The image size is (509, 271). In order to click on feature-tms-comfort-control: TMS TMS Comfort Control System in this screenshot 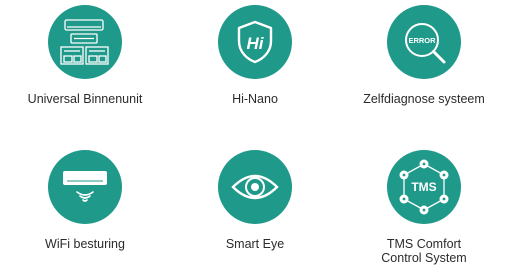, I will do `click(424, 207)`.